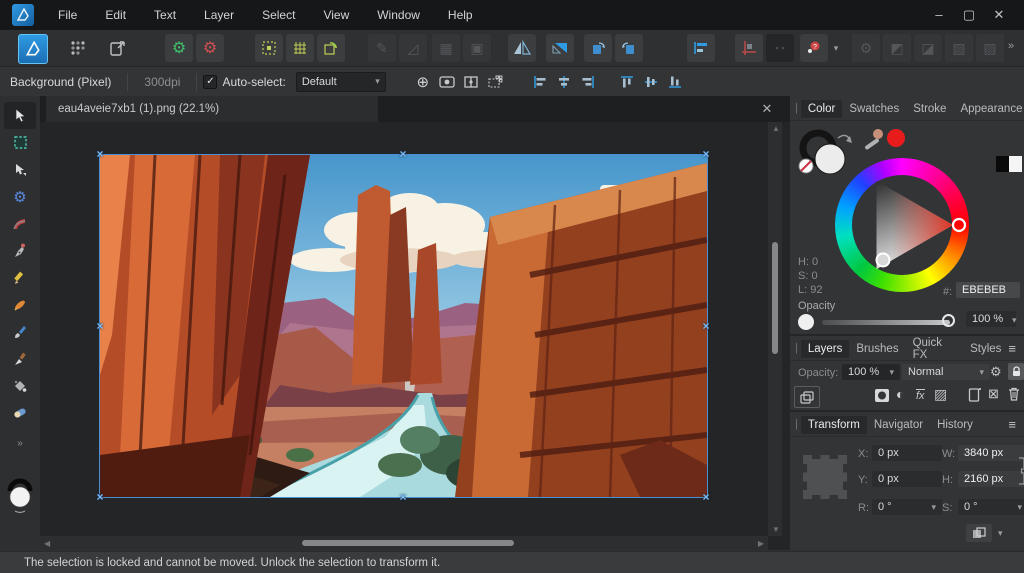 This screenshot has height=573, width=1024. I want to click on align-middle-vertical-icon, so click(651, 82).